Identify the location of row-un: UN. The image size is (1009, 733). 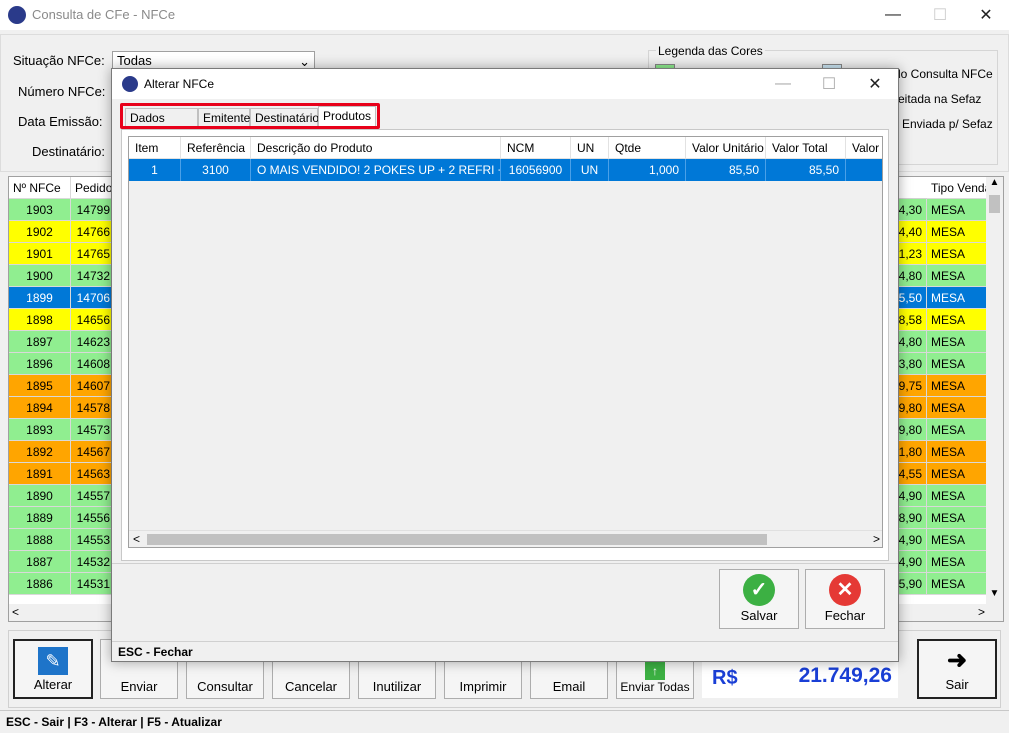
(590, 170).